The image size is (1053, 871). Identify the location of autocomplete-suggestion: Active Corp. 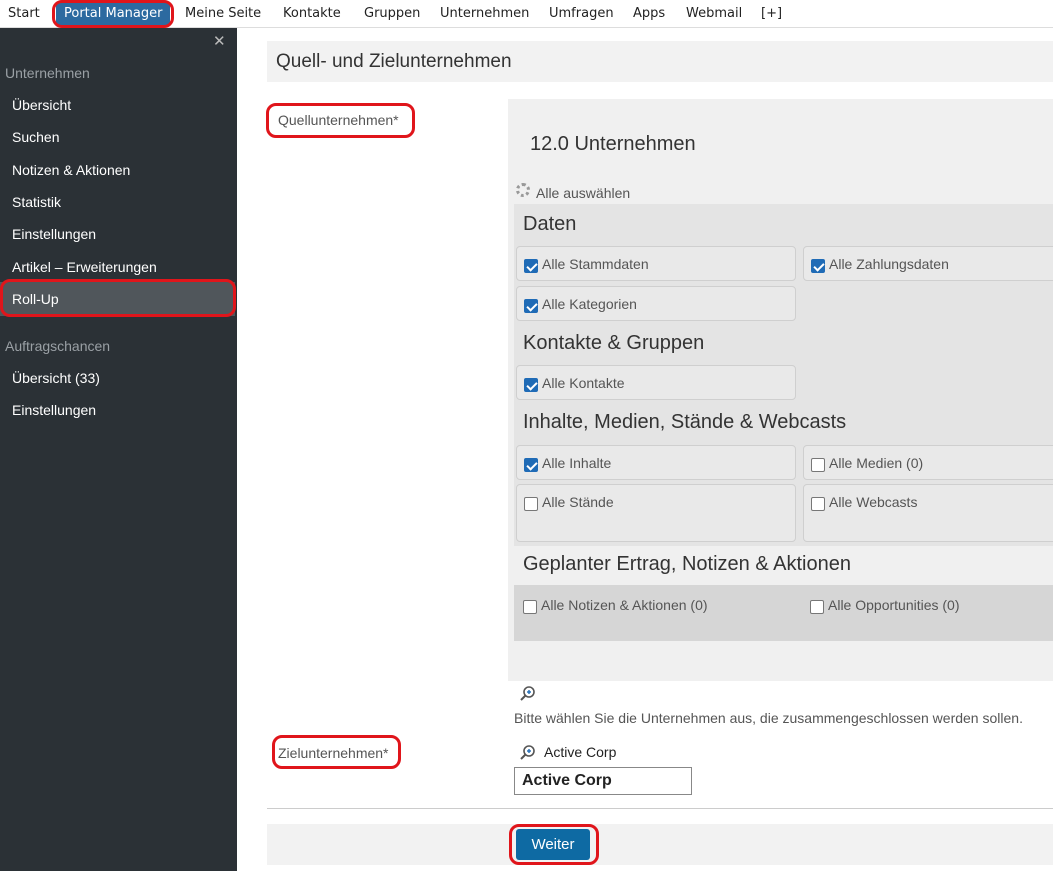
(603, 781).